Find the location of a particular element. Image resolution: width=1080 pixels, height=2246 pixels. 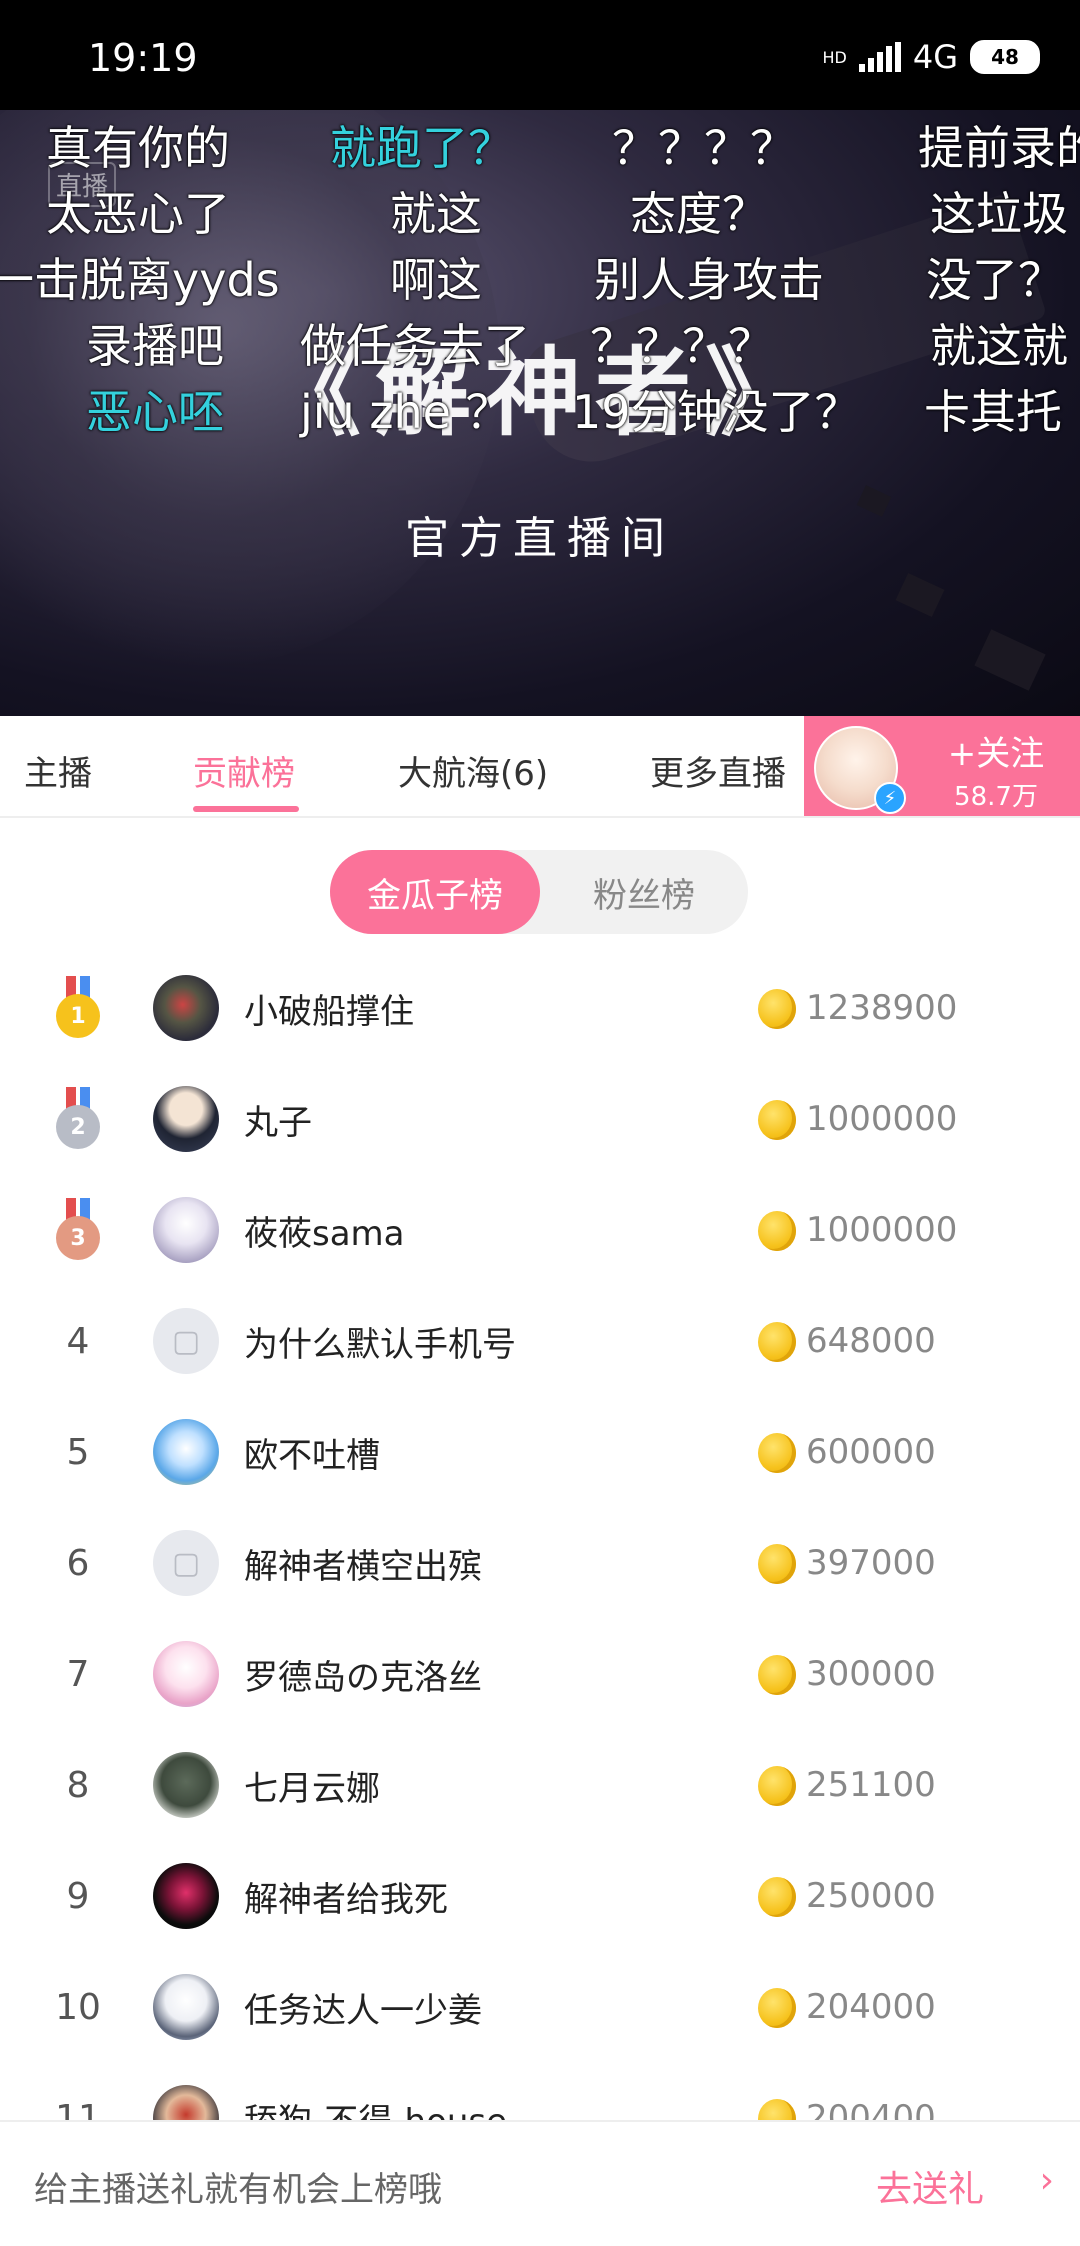

bronze-medal-icon: 3 is located at coordinates (78, 1230).